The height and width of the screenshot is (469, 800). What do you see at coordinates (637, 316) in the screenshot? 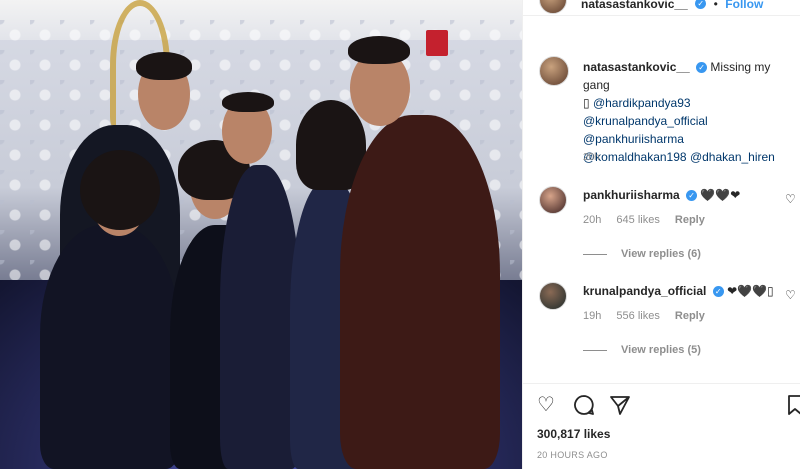
I see `comment-likes: 556 likes` at bounding box center [637, 316].